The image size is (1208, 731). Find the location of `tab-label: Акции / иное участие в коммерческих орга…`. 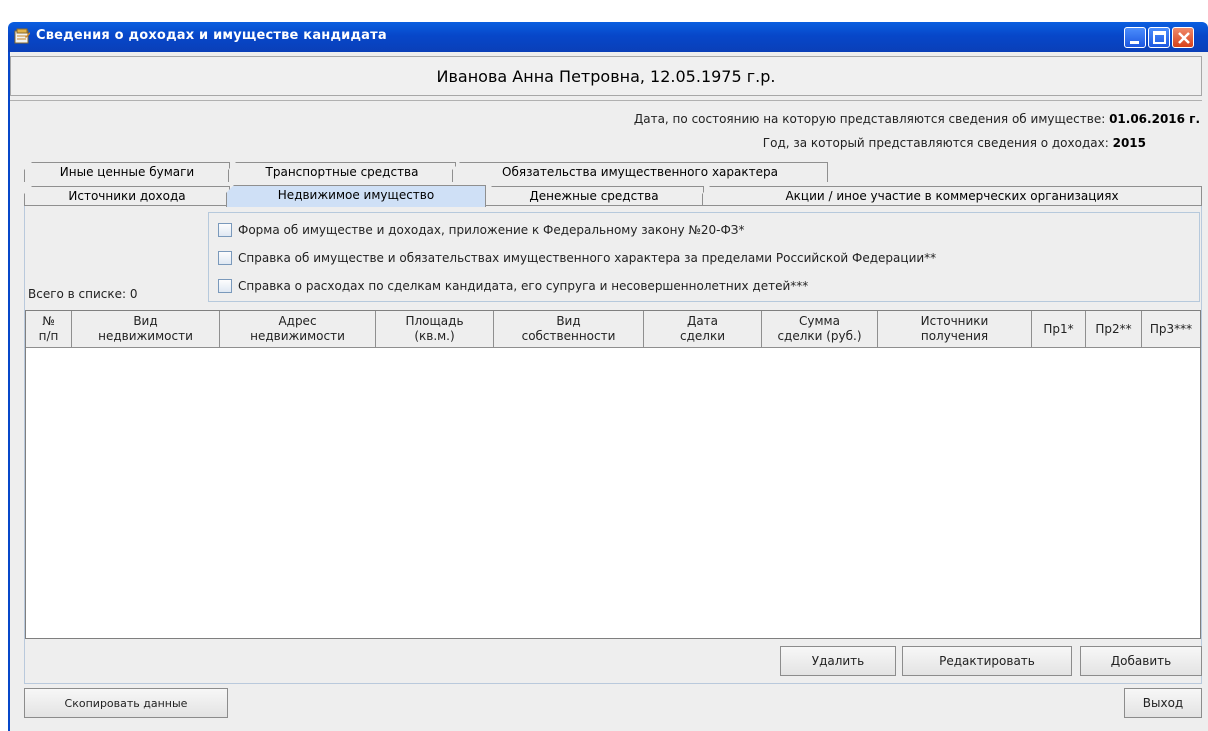

tab-label: Акции / иное участие в коммерческих орга… is located at coordinates (952, 196).